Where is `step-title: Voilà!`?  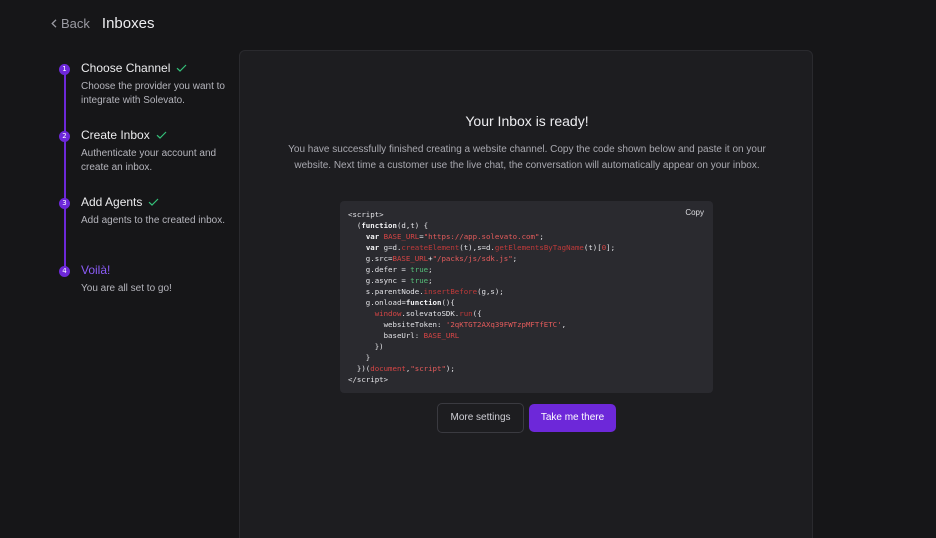
step-title: Voilà! is located at coordinates (96, 270).